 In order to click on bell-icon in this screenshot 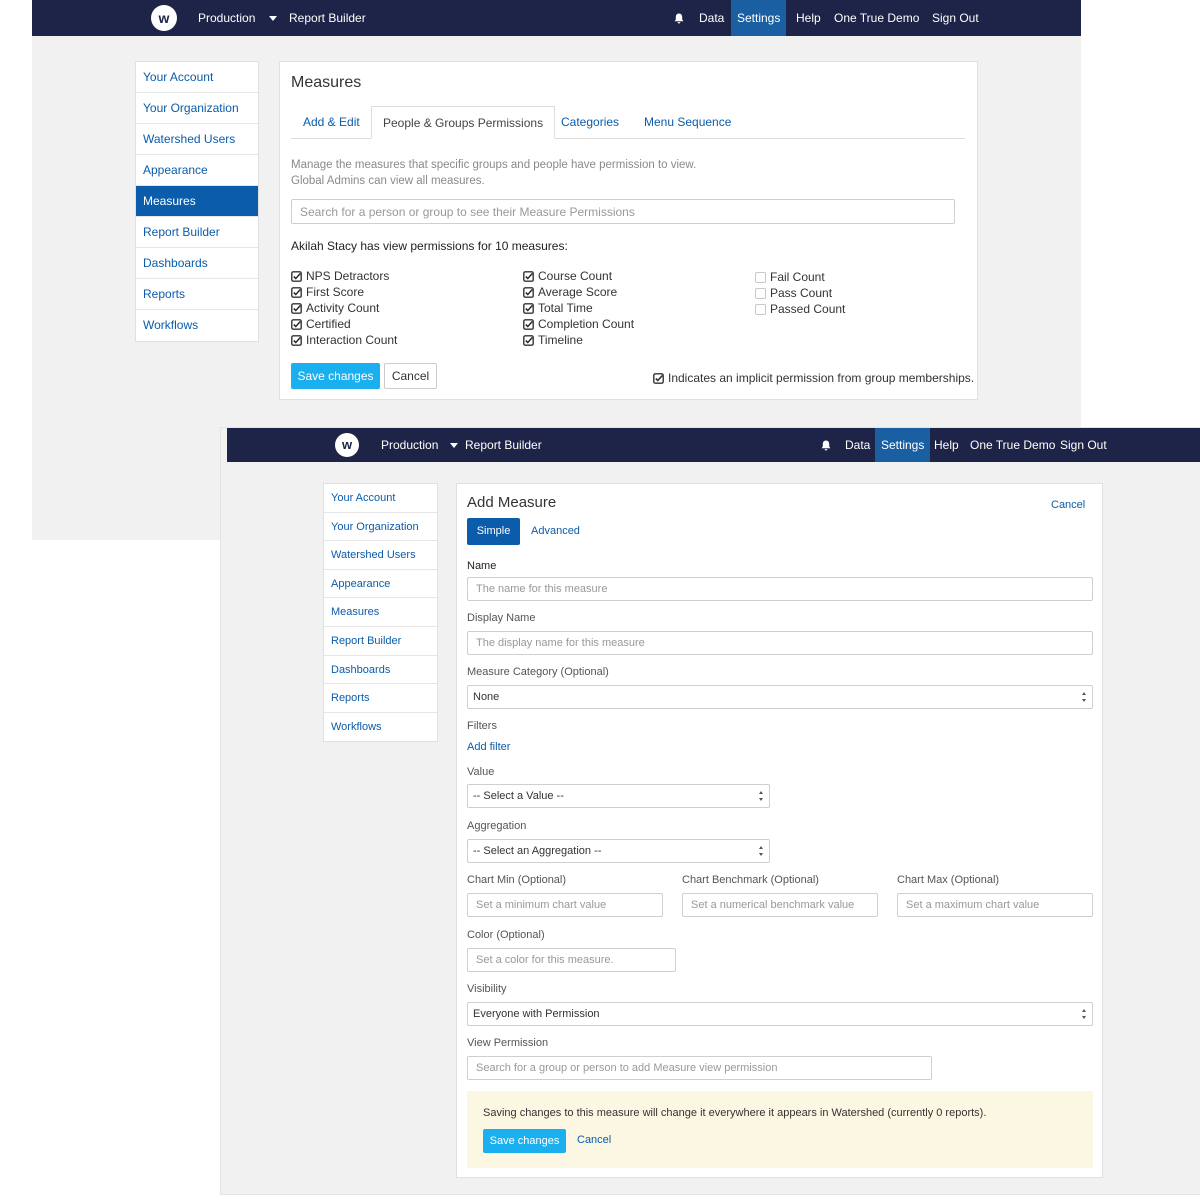, I will do `click(679, 18)`.